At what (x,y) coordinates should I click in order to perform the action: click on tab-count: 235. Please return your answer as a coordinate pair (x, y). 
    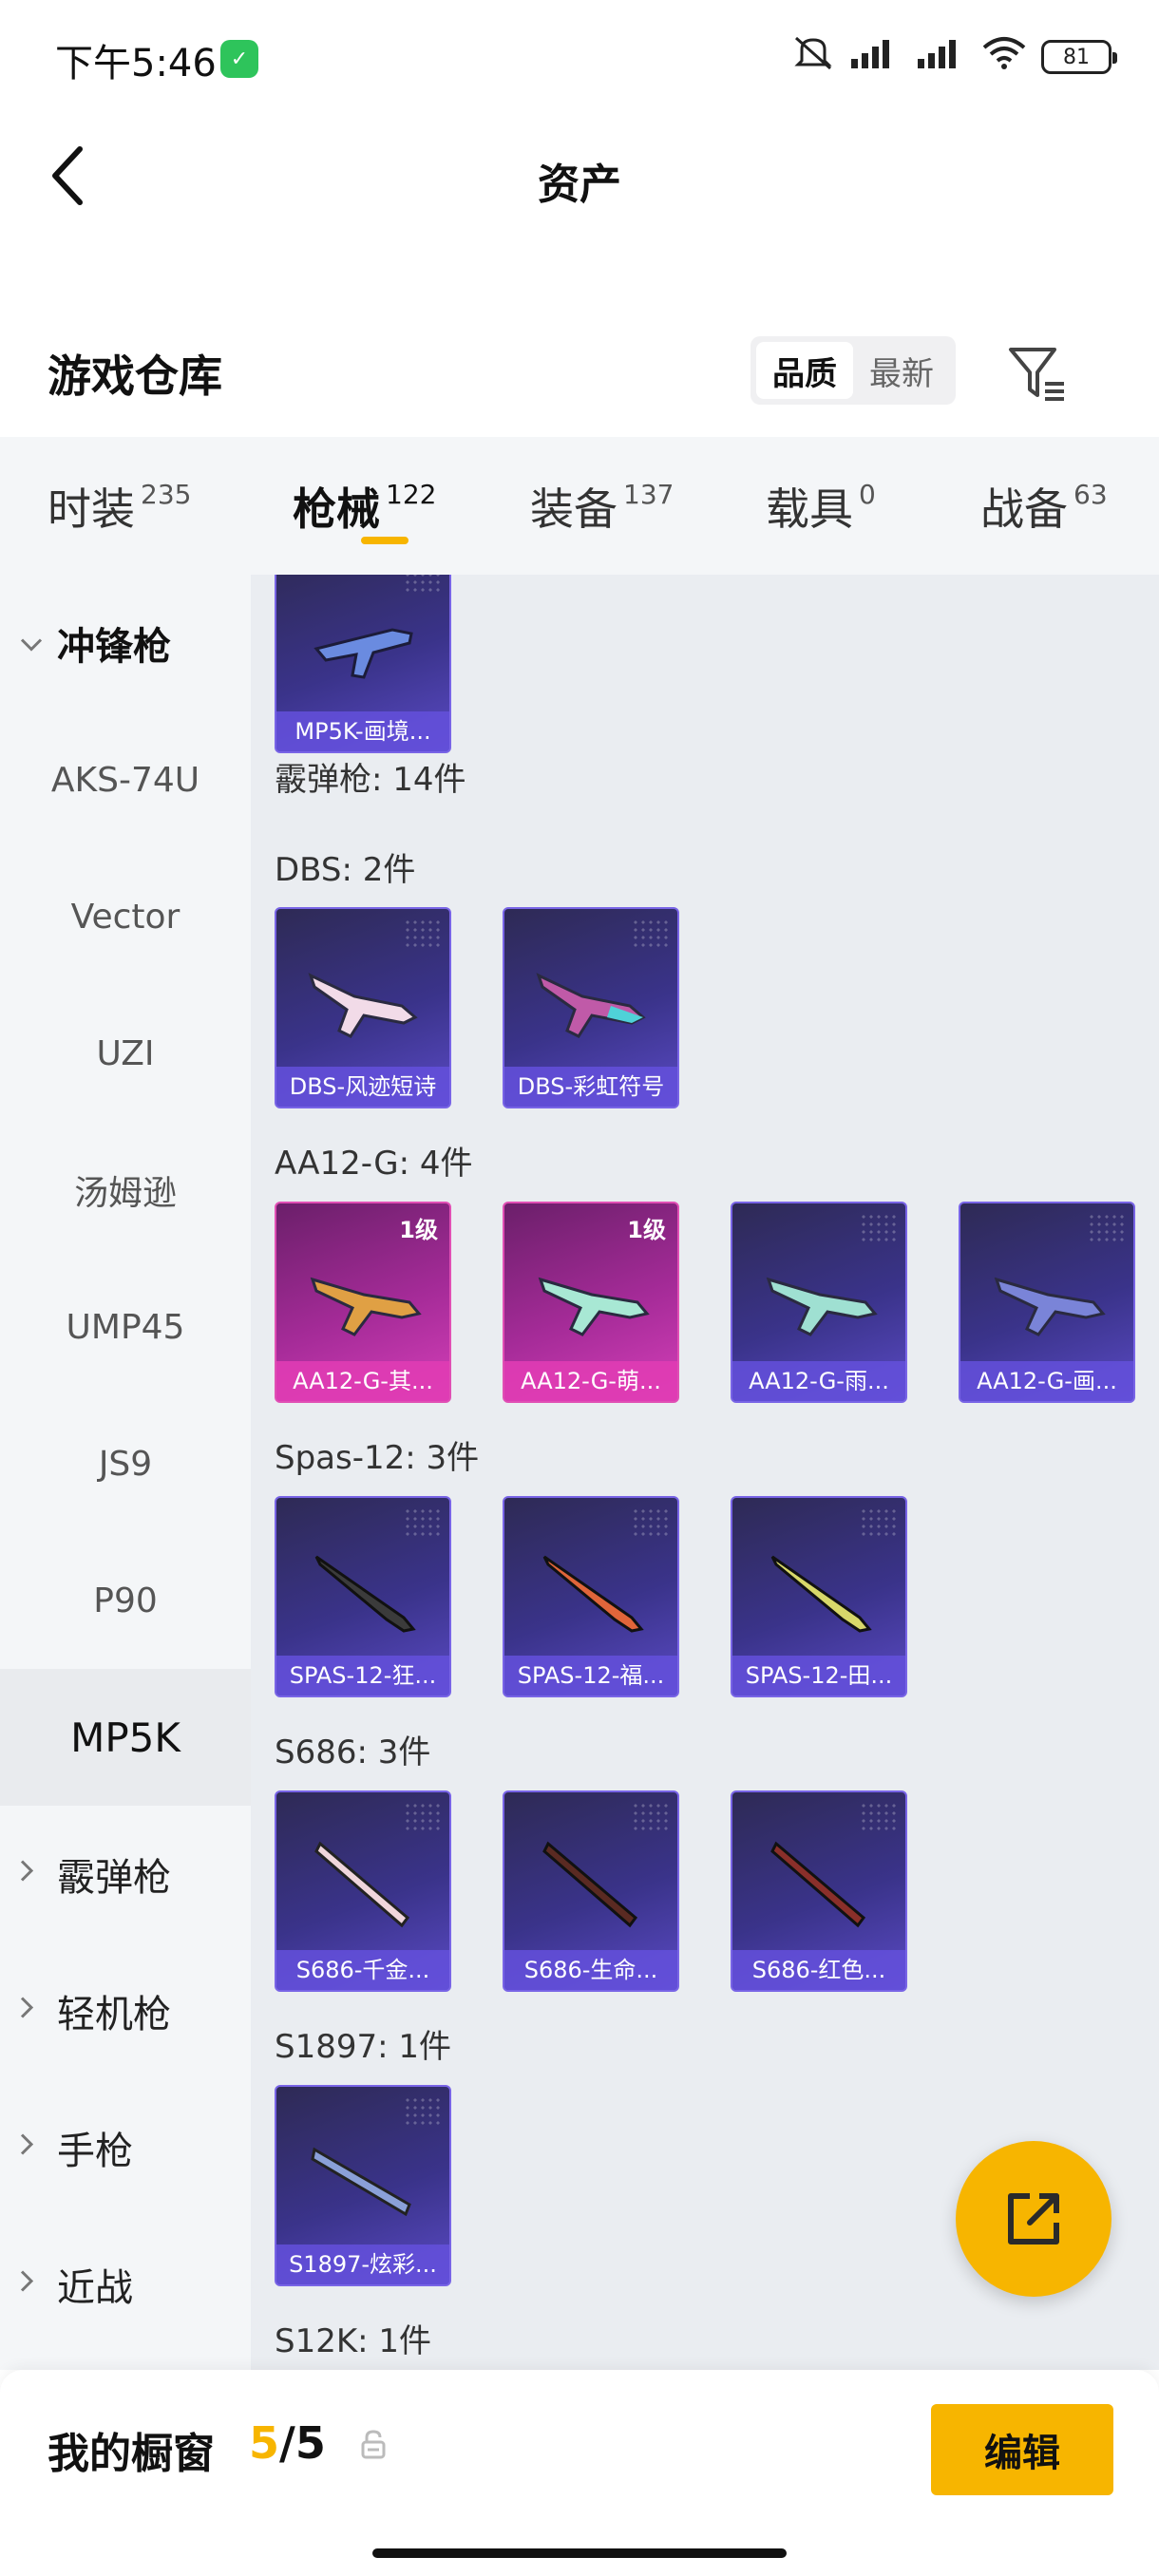
    Looking at the image, I should click on (166, 494).